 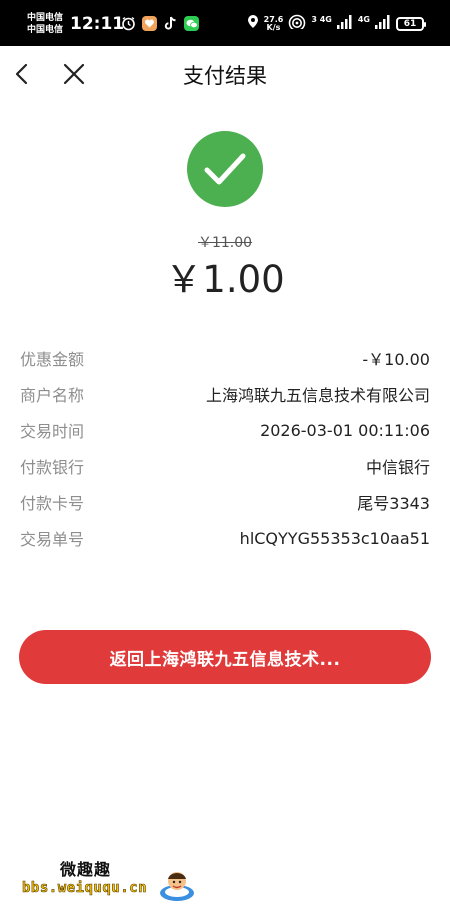 What do you see at coordinates (160, 23) in the screenshot?
I see `notification-icons` at bounding box center [160, 23].